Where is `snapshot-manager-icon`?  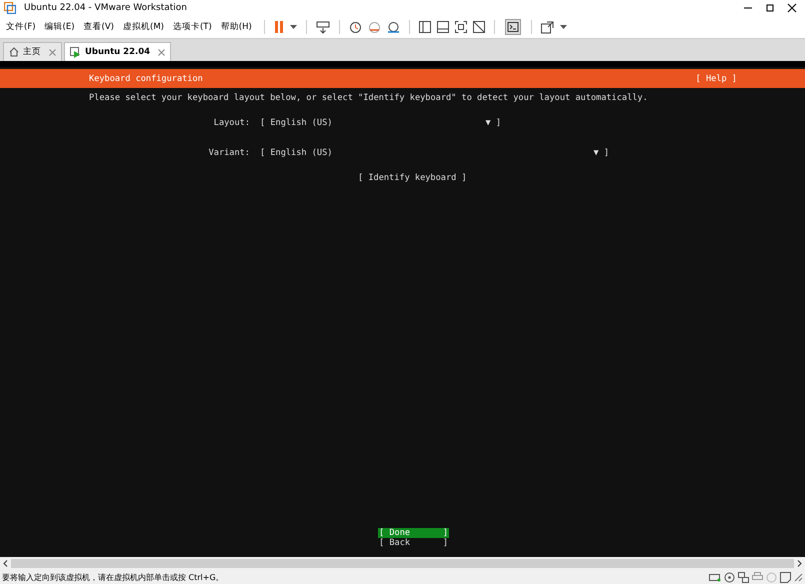
snapshot-manager-icon is located at coordinates (393, 27).